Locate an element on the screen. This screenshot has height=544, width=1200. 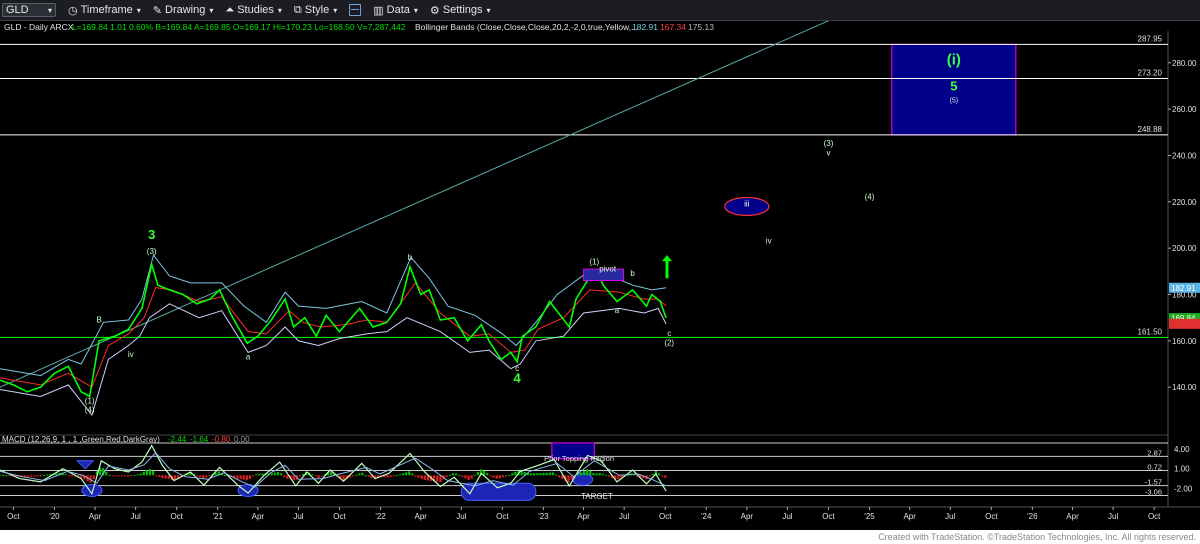
settings-menu: ⚙ Settings ▾ is located at coordinates (460, 10).